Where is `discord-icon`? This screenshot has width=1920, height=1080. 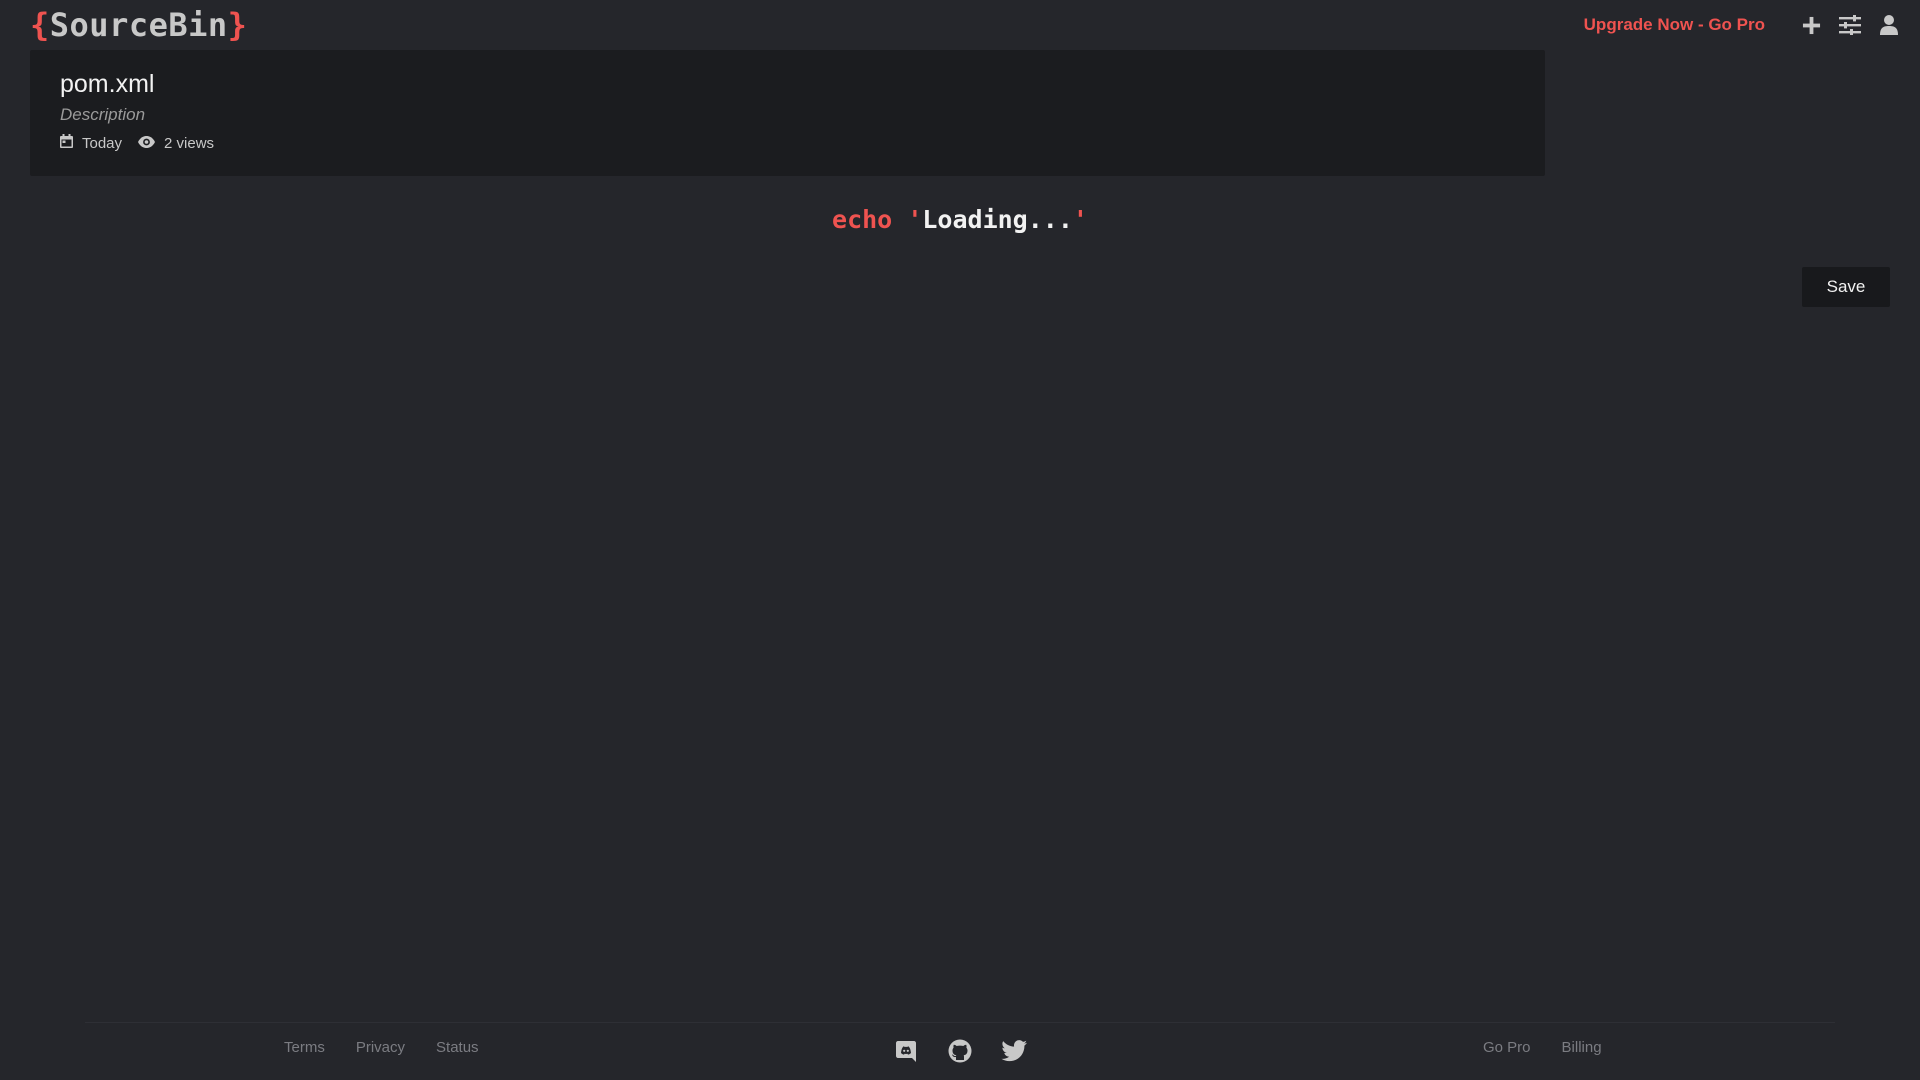 discord-icon is located at coordinates (906, 1051).